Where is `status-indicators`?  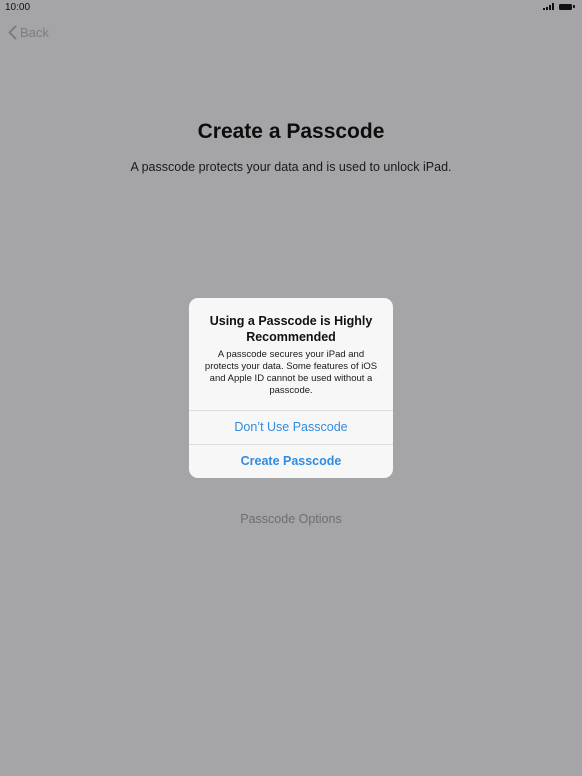 status-indicators is located at coordinates (559, 6).